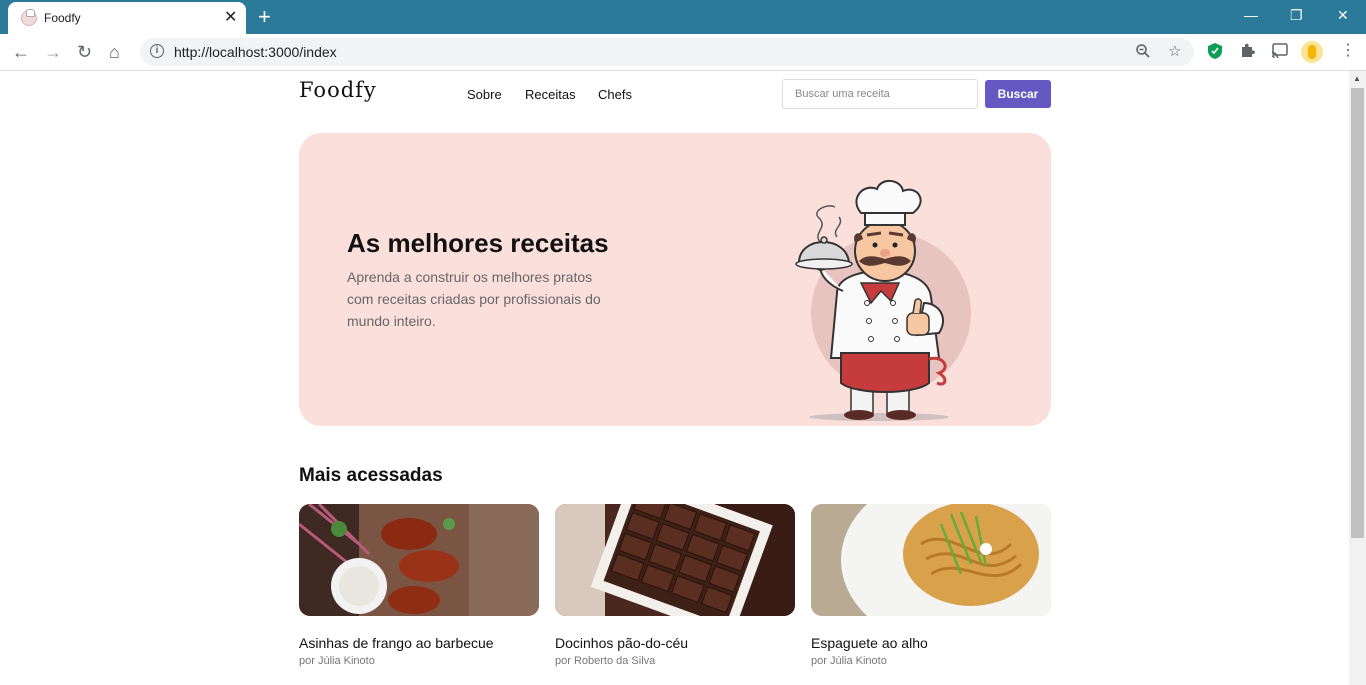 Image resolution: width=1366 pixels, height=685 pixels. I want to click on cast-icon, so click(1280, 52).